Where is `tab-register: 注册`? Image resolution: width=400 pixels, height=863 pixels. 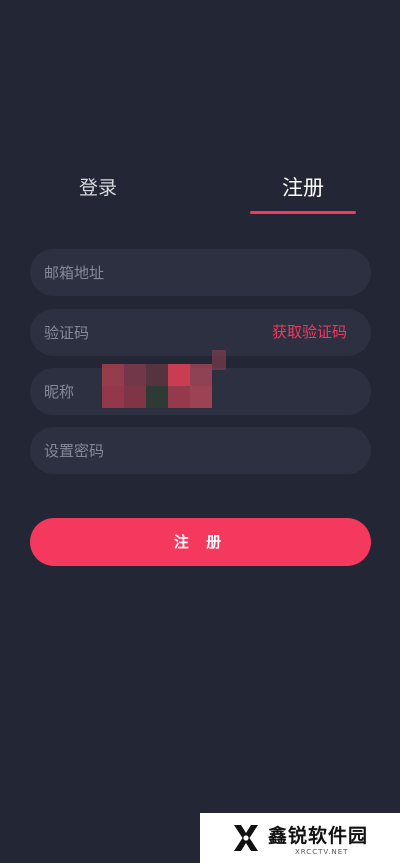
tab-register: 注册 is located at coordinates (303, 192).